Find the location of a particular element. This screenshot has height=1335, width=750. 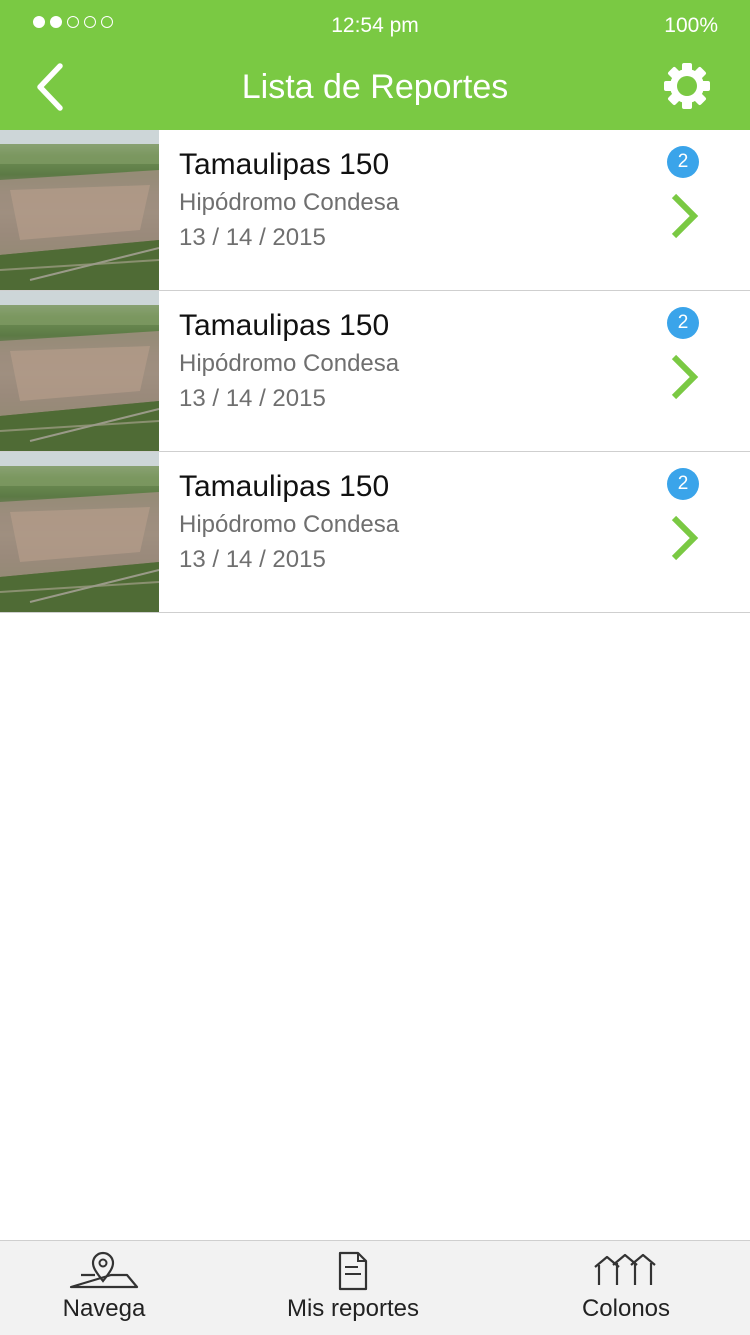

settings-button is located at coordinates (687, 86).